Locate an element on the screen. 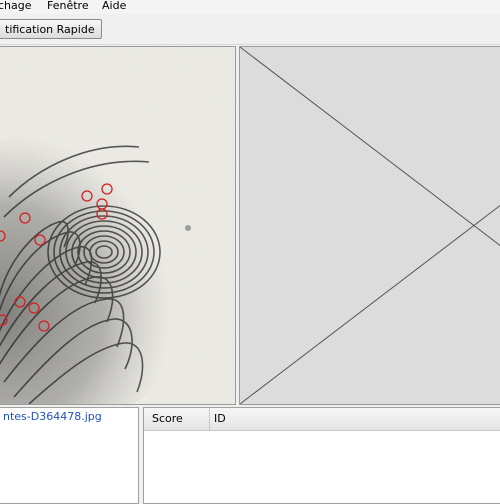 The width and height of the screenshot is (500, 504). results-table-header: Score ID is located at coordinates (322, 419).